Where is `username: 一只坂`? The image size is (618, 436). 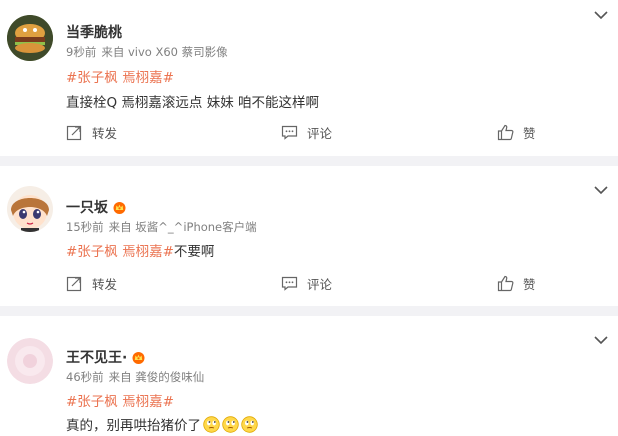
username: 一只坂 is located at coordinates (87, 207).